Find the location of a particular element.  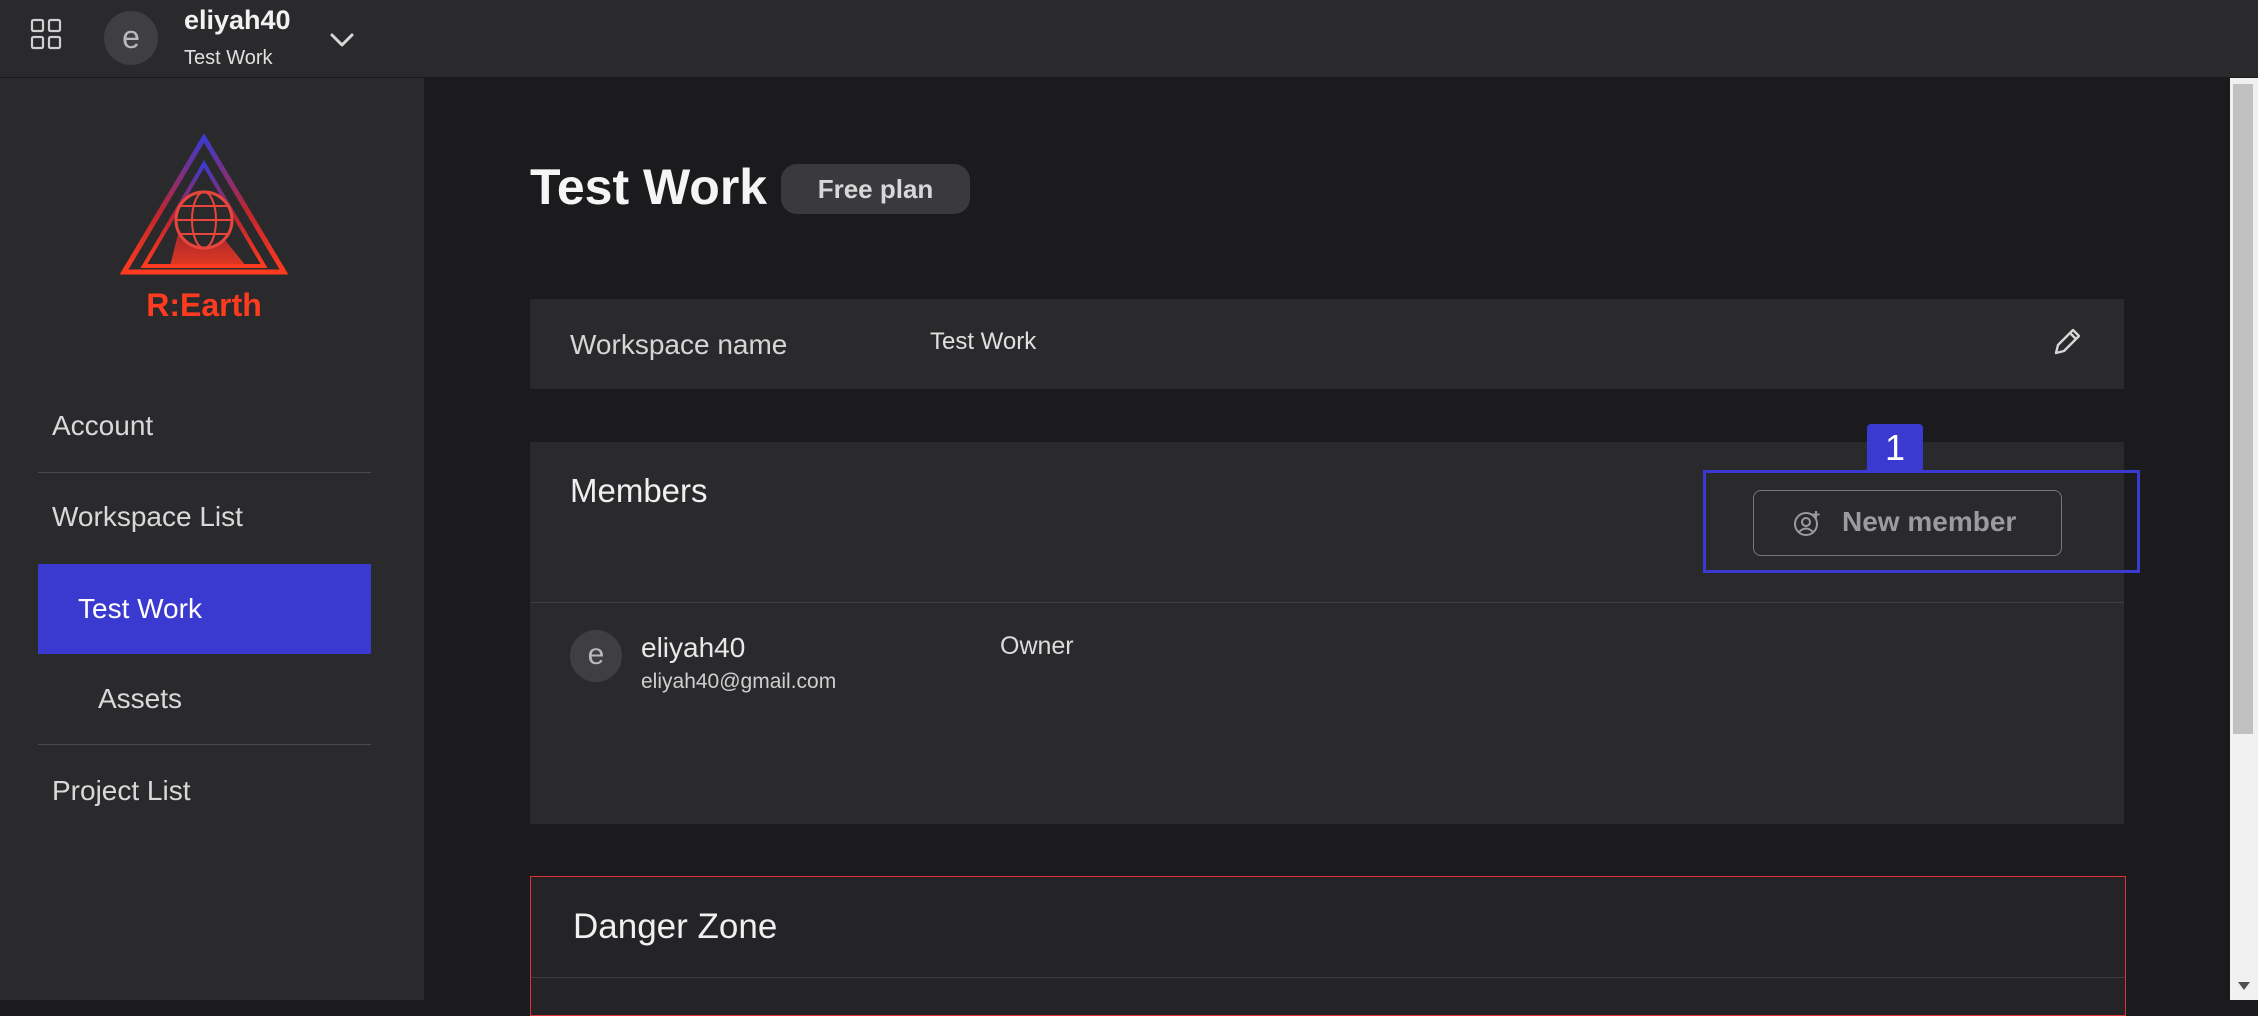

apps-grid-icon is located at coordinates (46, 34).